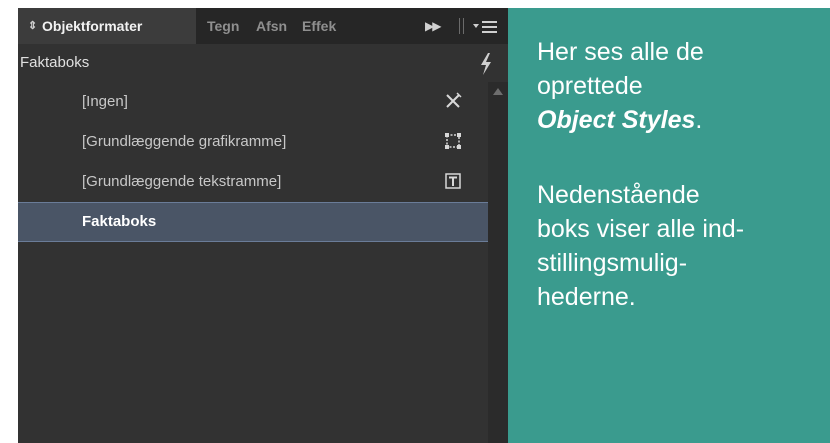  I want to click on note-line: Object Styles., so click(619, 120).